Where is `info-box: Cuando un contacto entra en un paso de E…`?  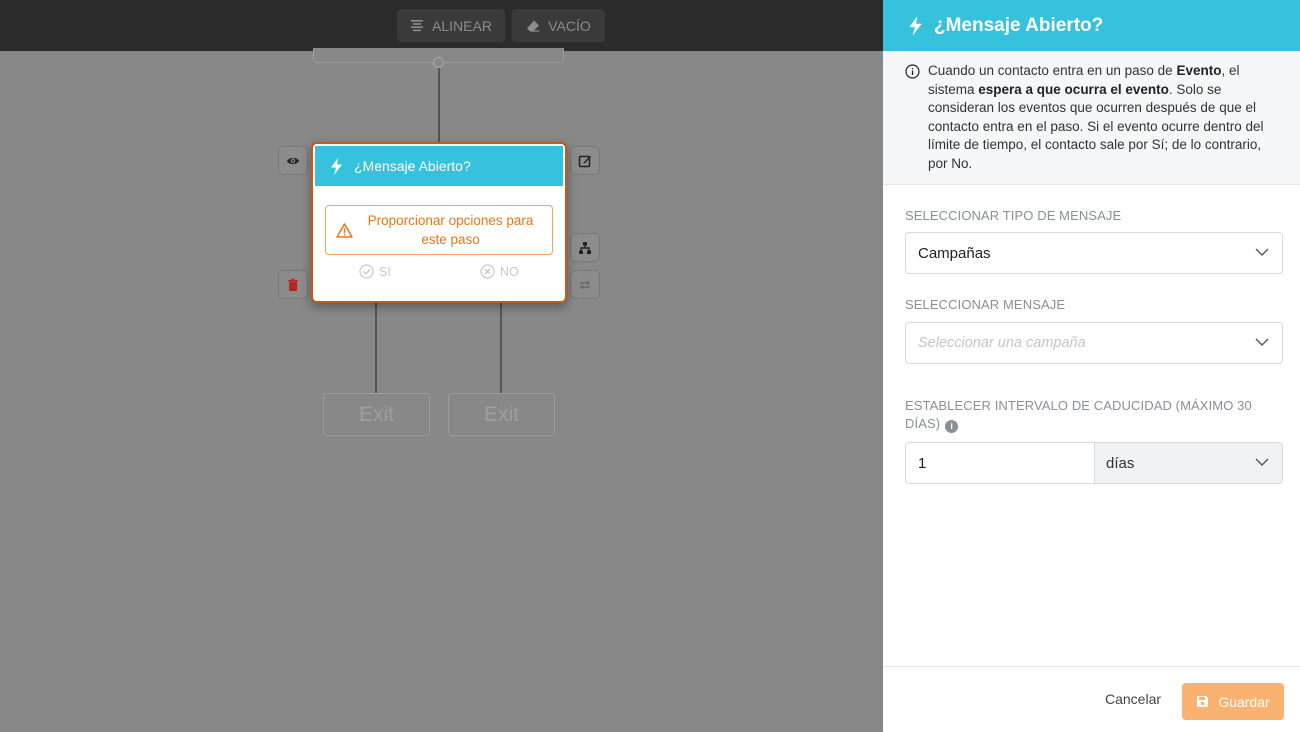 info-box: Cuando un contacto entra en un paso de E… is located at coordinates (1091, 118).